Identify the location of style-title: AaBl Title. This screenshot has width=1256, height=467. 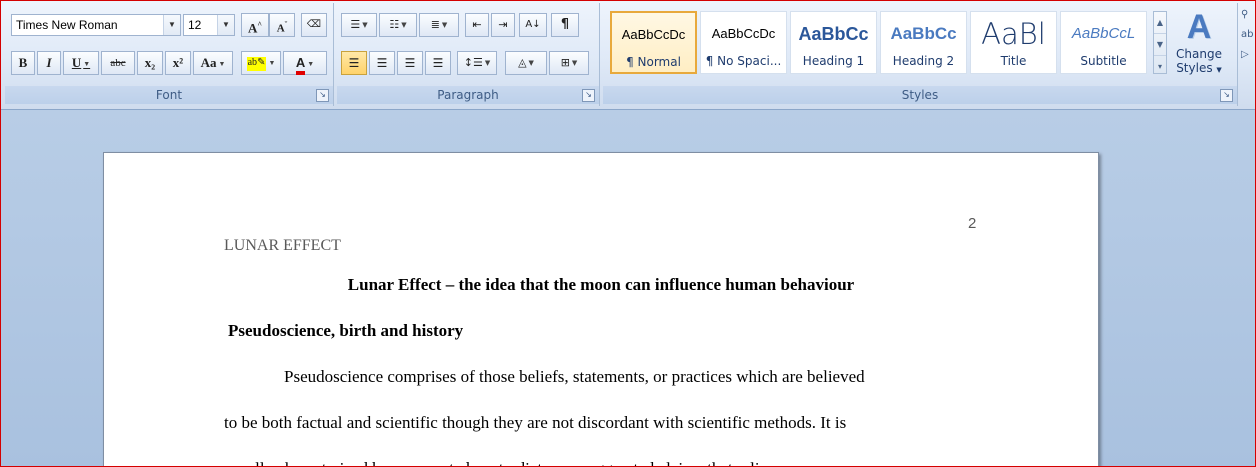
(1013, 42).